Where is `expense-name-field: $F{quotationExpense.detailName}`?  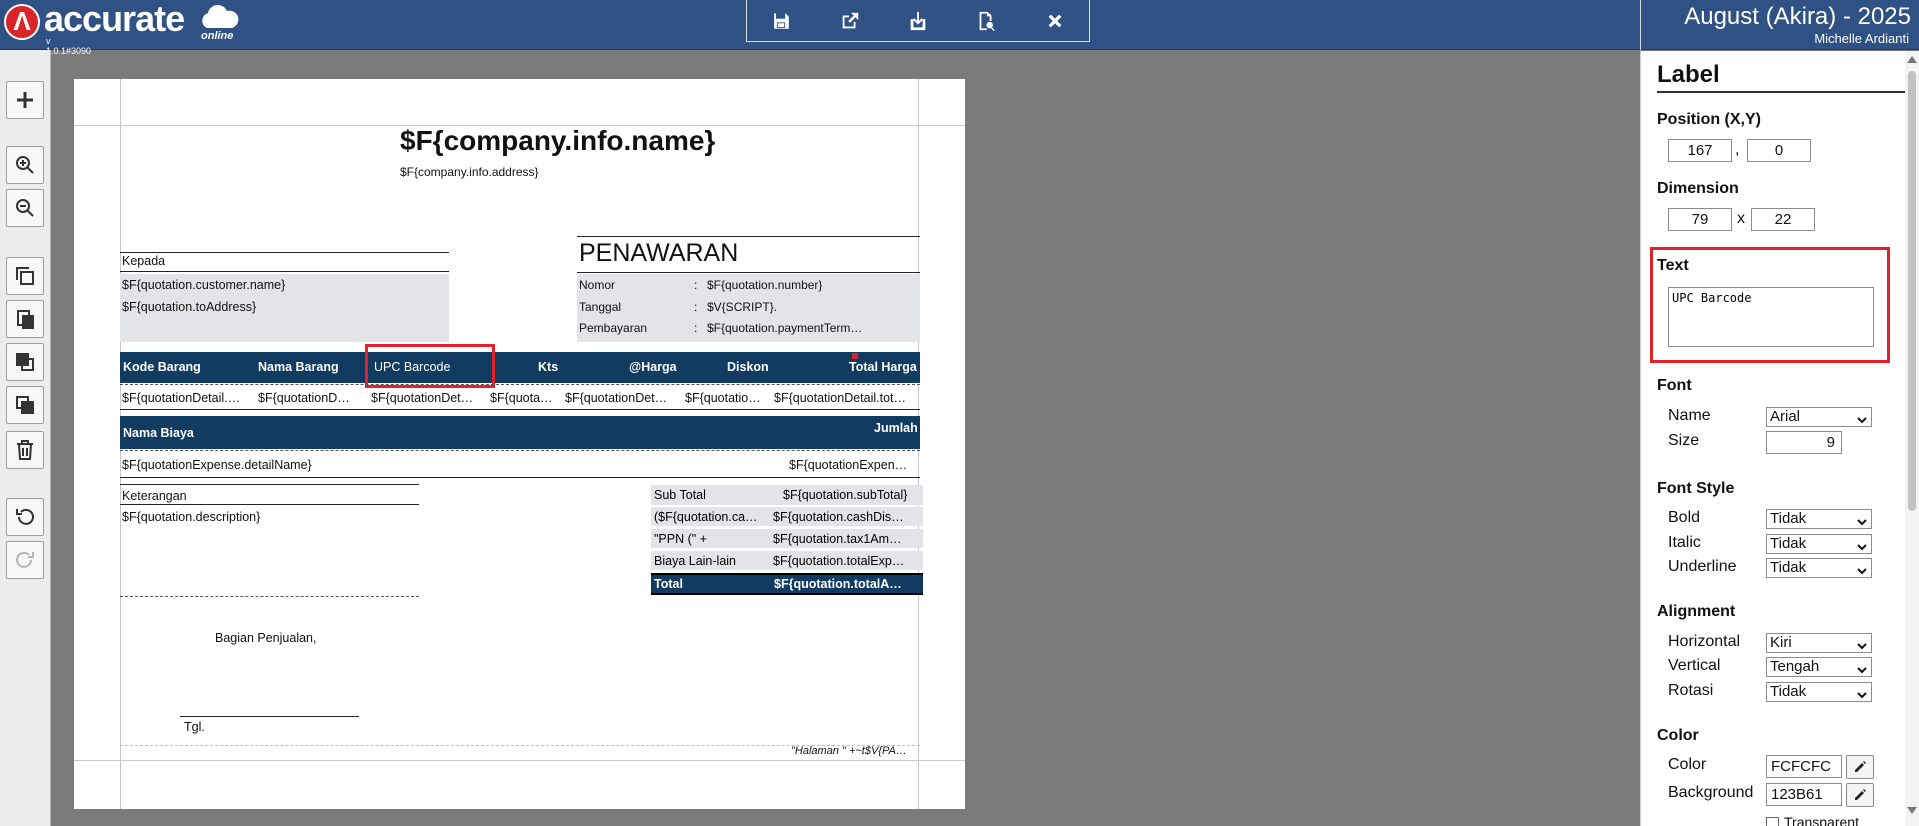
expense-name-field: $F{quotationExpense.detailName} is located at coordinates (217, 465).